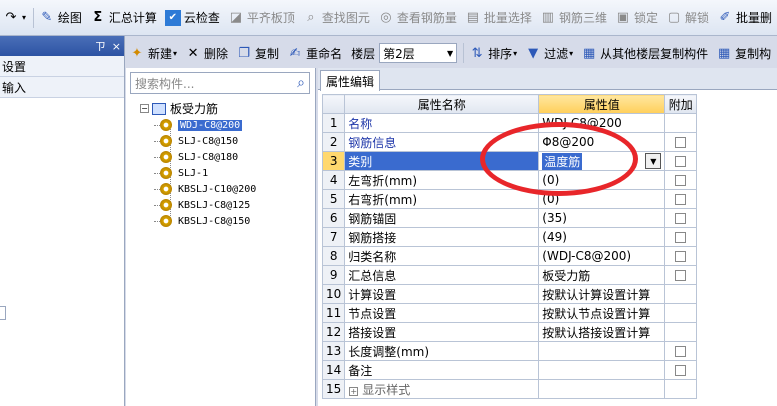 The height and width of the screenshot is (406, 777). What do you see at coordinates (116, 46) in the screenshot?
I see `close-icon: ×` at bounding box center [116, 46].